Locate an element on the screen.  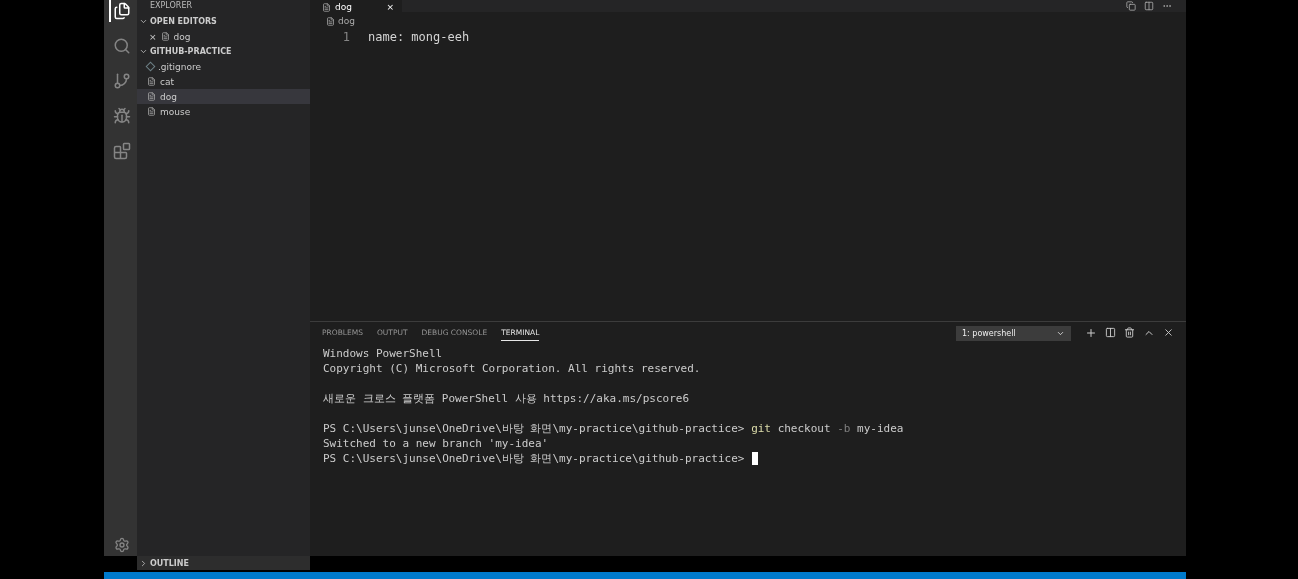
terminal-select: 1: powershell is located at coordinates (1013, 333).